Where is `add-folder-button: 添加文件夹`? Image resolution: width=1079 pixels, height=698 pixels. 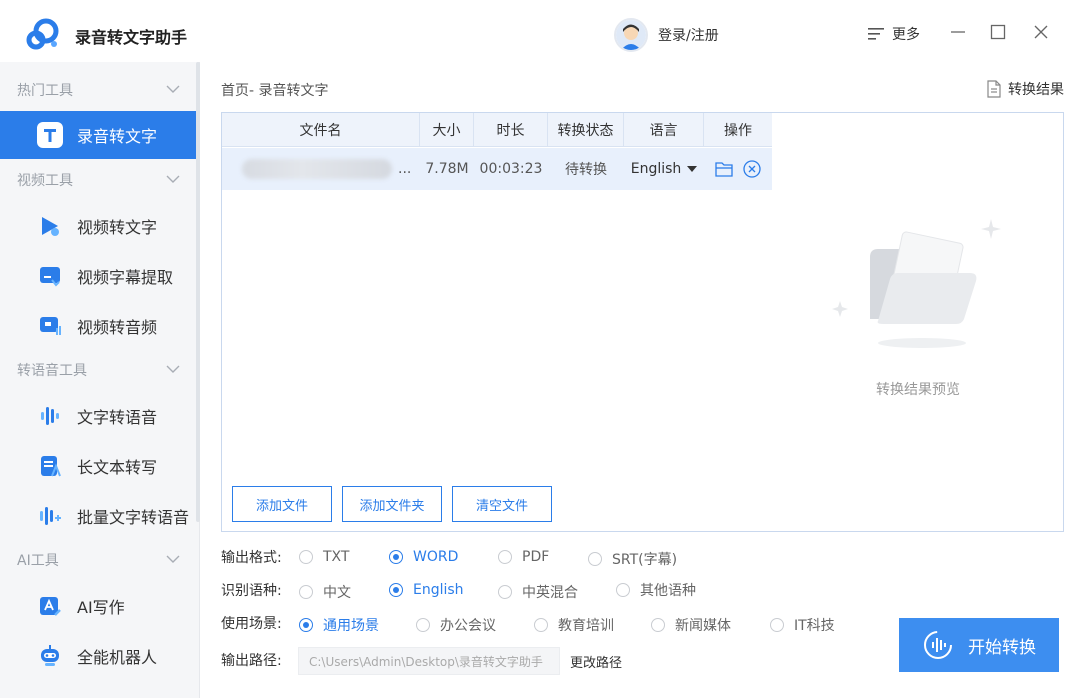 add-folder-button: 添加文件夹 is located at coordinates (392, 504).